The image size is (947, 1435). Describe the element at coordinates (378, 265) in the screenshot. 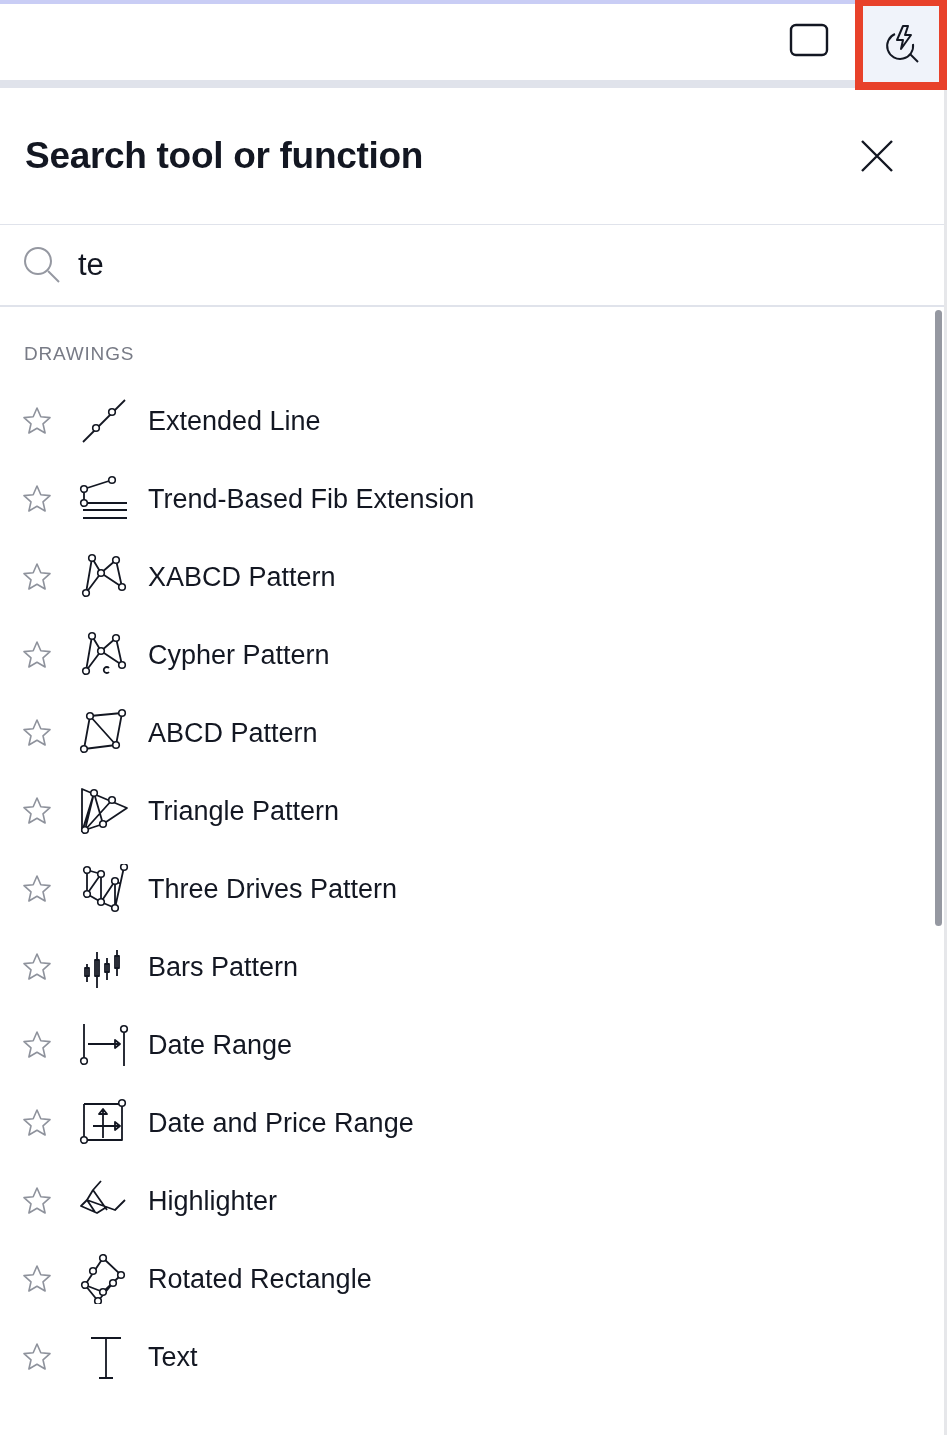

I see `search-field: te` at that location.